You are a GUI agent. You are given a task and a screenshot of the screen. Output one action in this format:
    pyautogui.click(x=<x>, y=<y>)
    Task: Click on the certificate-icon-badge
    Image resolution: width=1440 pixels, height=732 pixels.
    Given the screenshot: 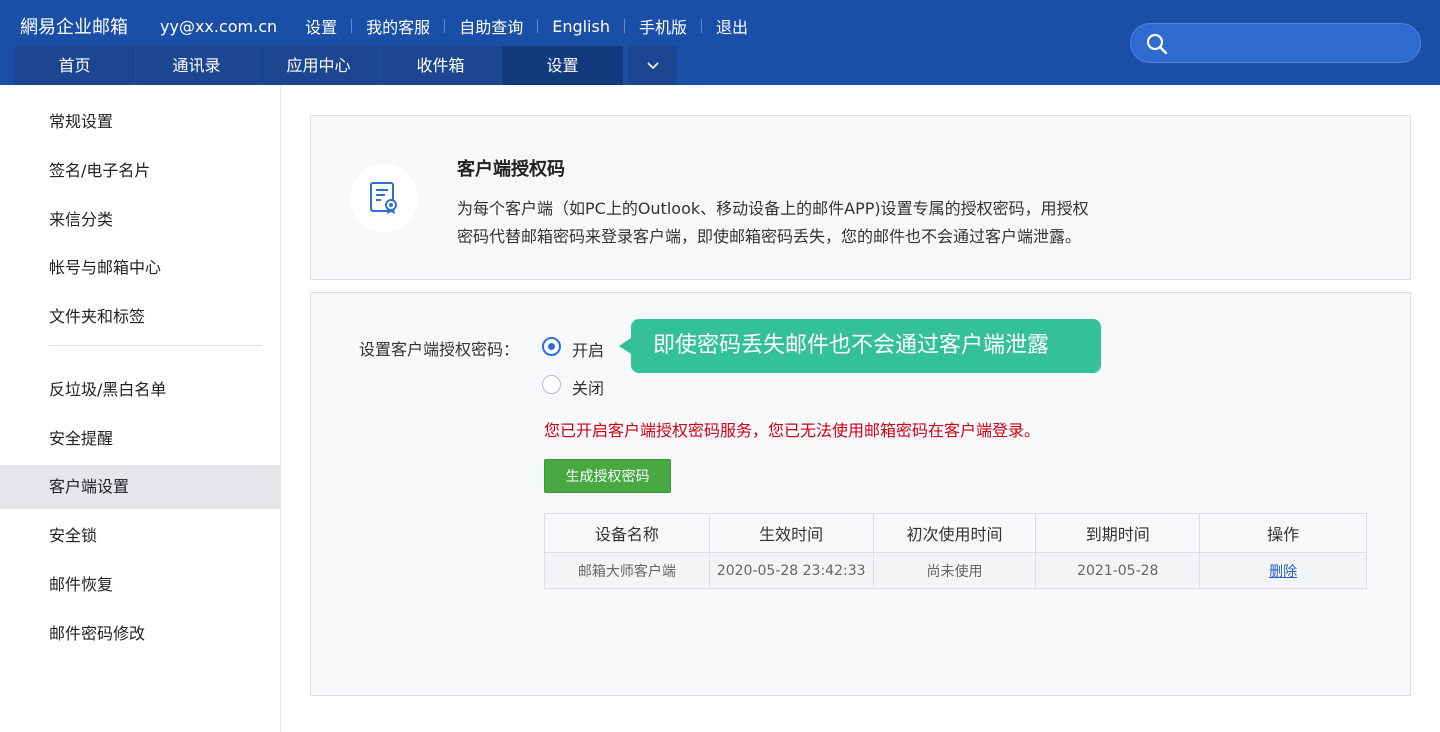 What is the action you would take?
    pyautogui.click(x=384, y=198)
    